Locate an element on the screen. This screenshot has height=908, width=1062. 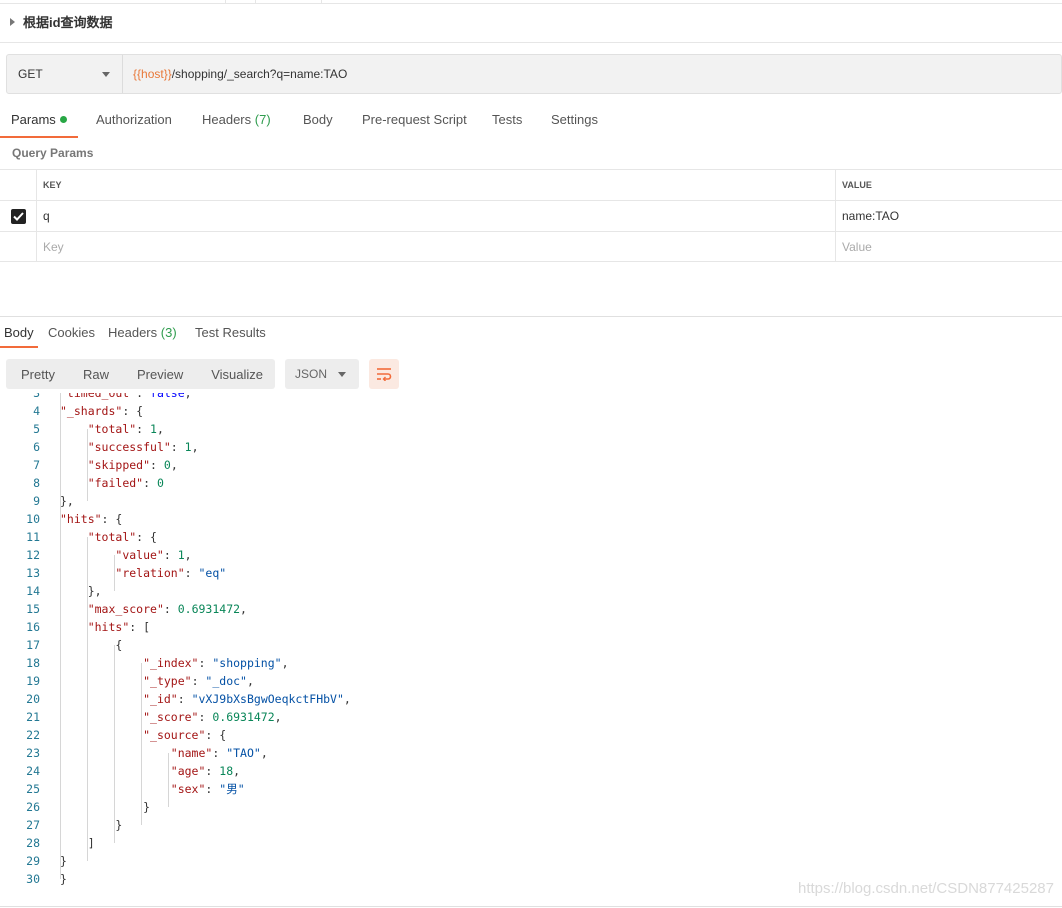
view-pretty-button: Pretty is located at coordinates (37, 374).